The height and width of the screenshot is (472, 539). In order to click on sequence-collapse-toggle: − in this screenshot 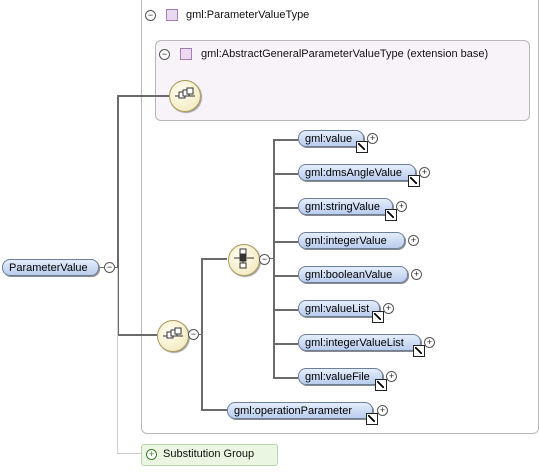, I will do `click(193, 334)`.